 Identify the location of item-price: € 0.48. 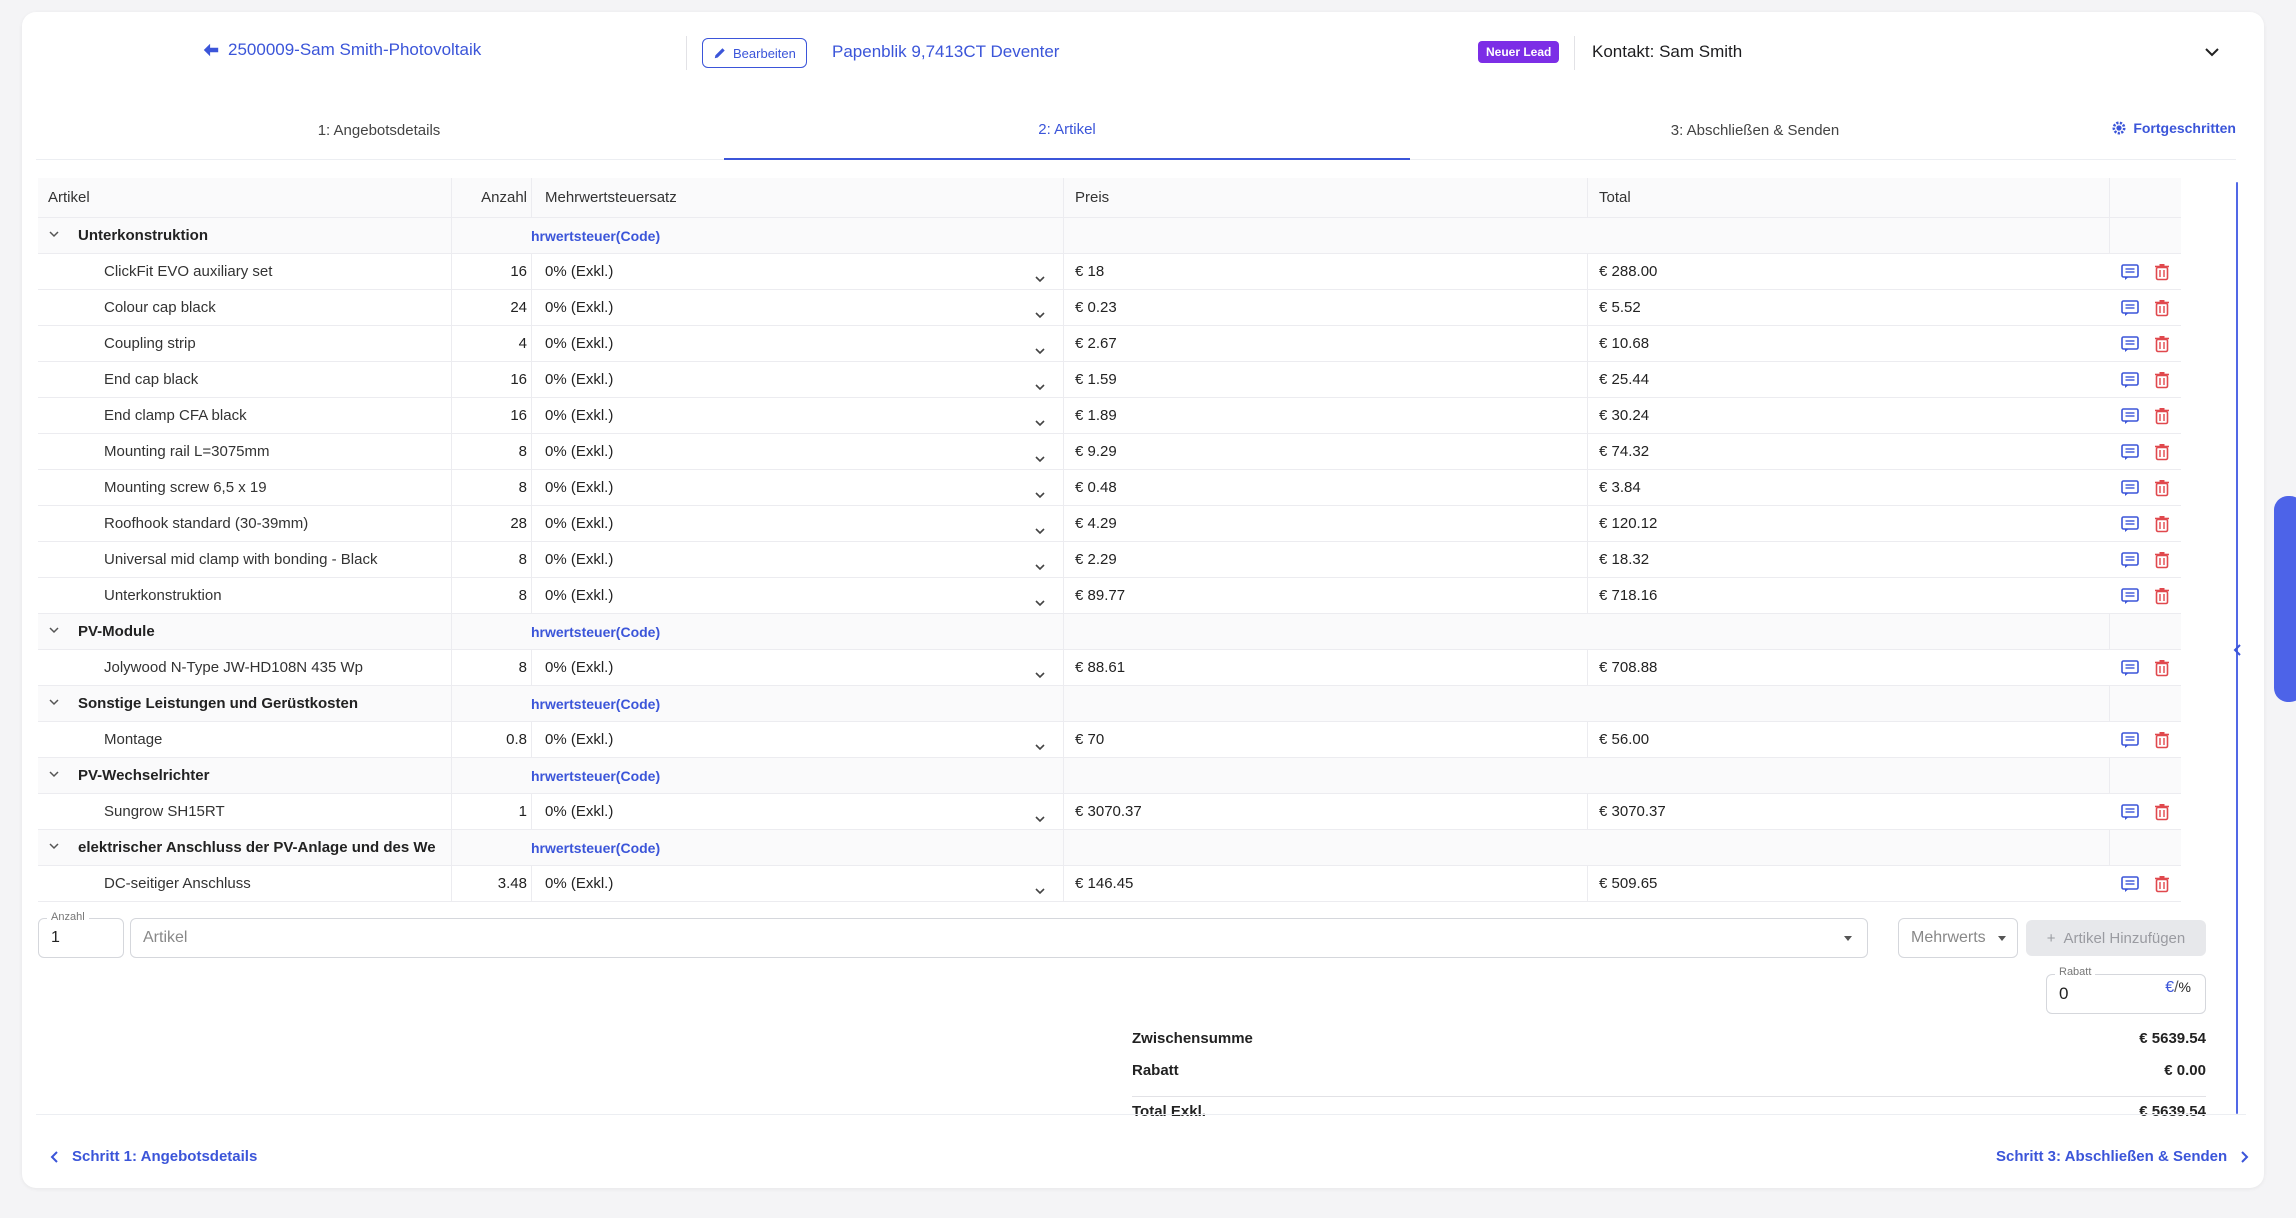
(1326, 487).